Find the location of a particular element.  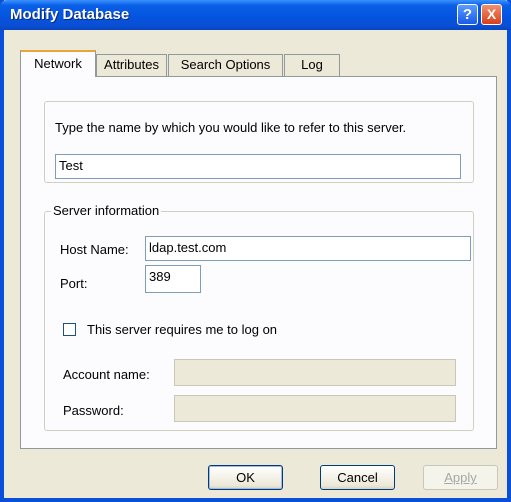

apply-button: Apply is located at coordinates (460, 477).